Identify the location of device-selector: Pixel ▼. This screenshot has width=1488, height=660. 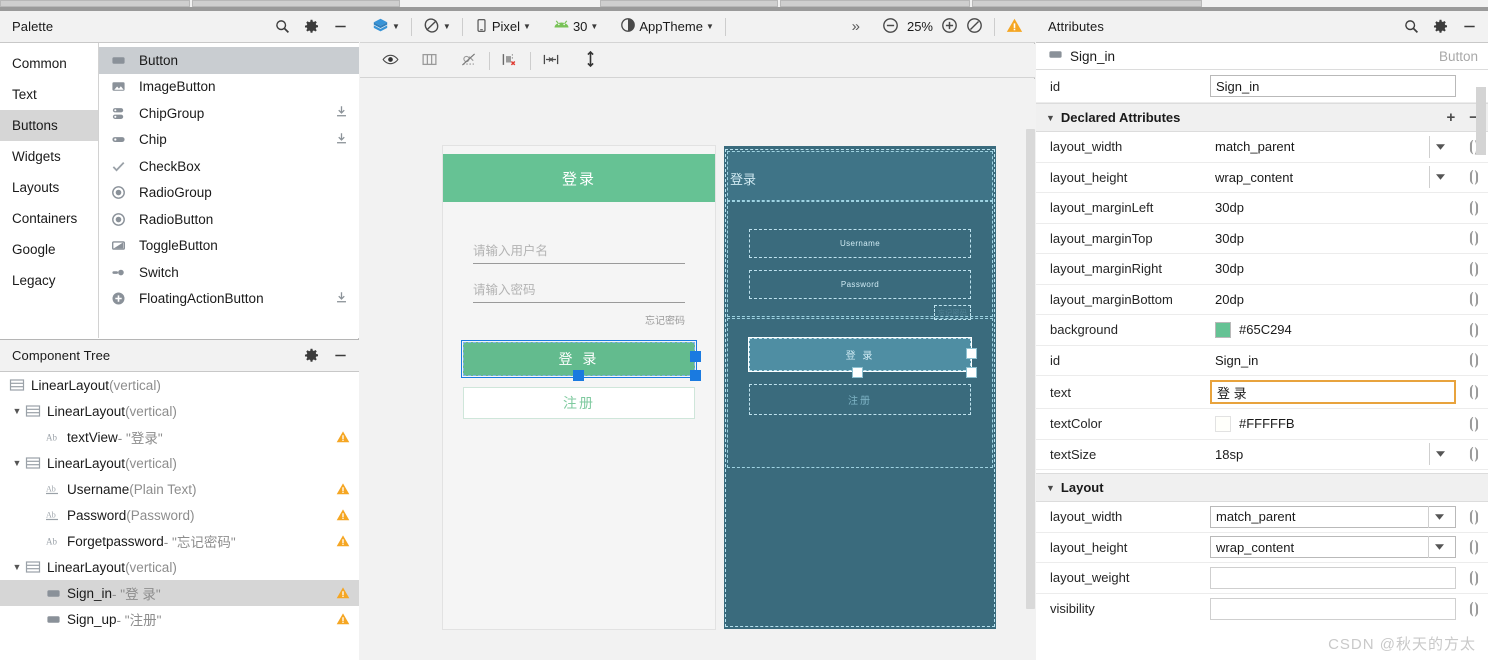
(502, 27).